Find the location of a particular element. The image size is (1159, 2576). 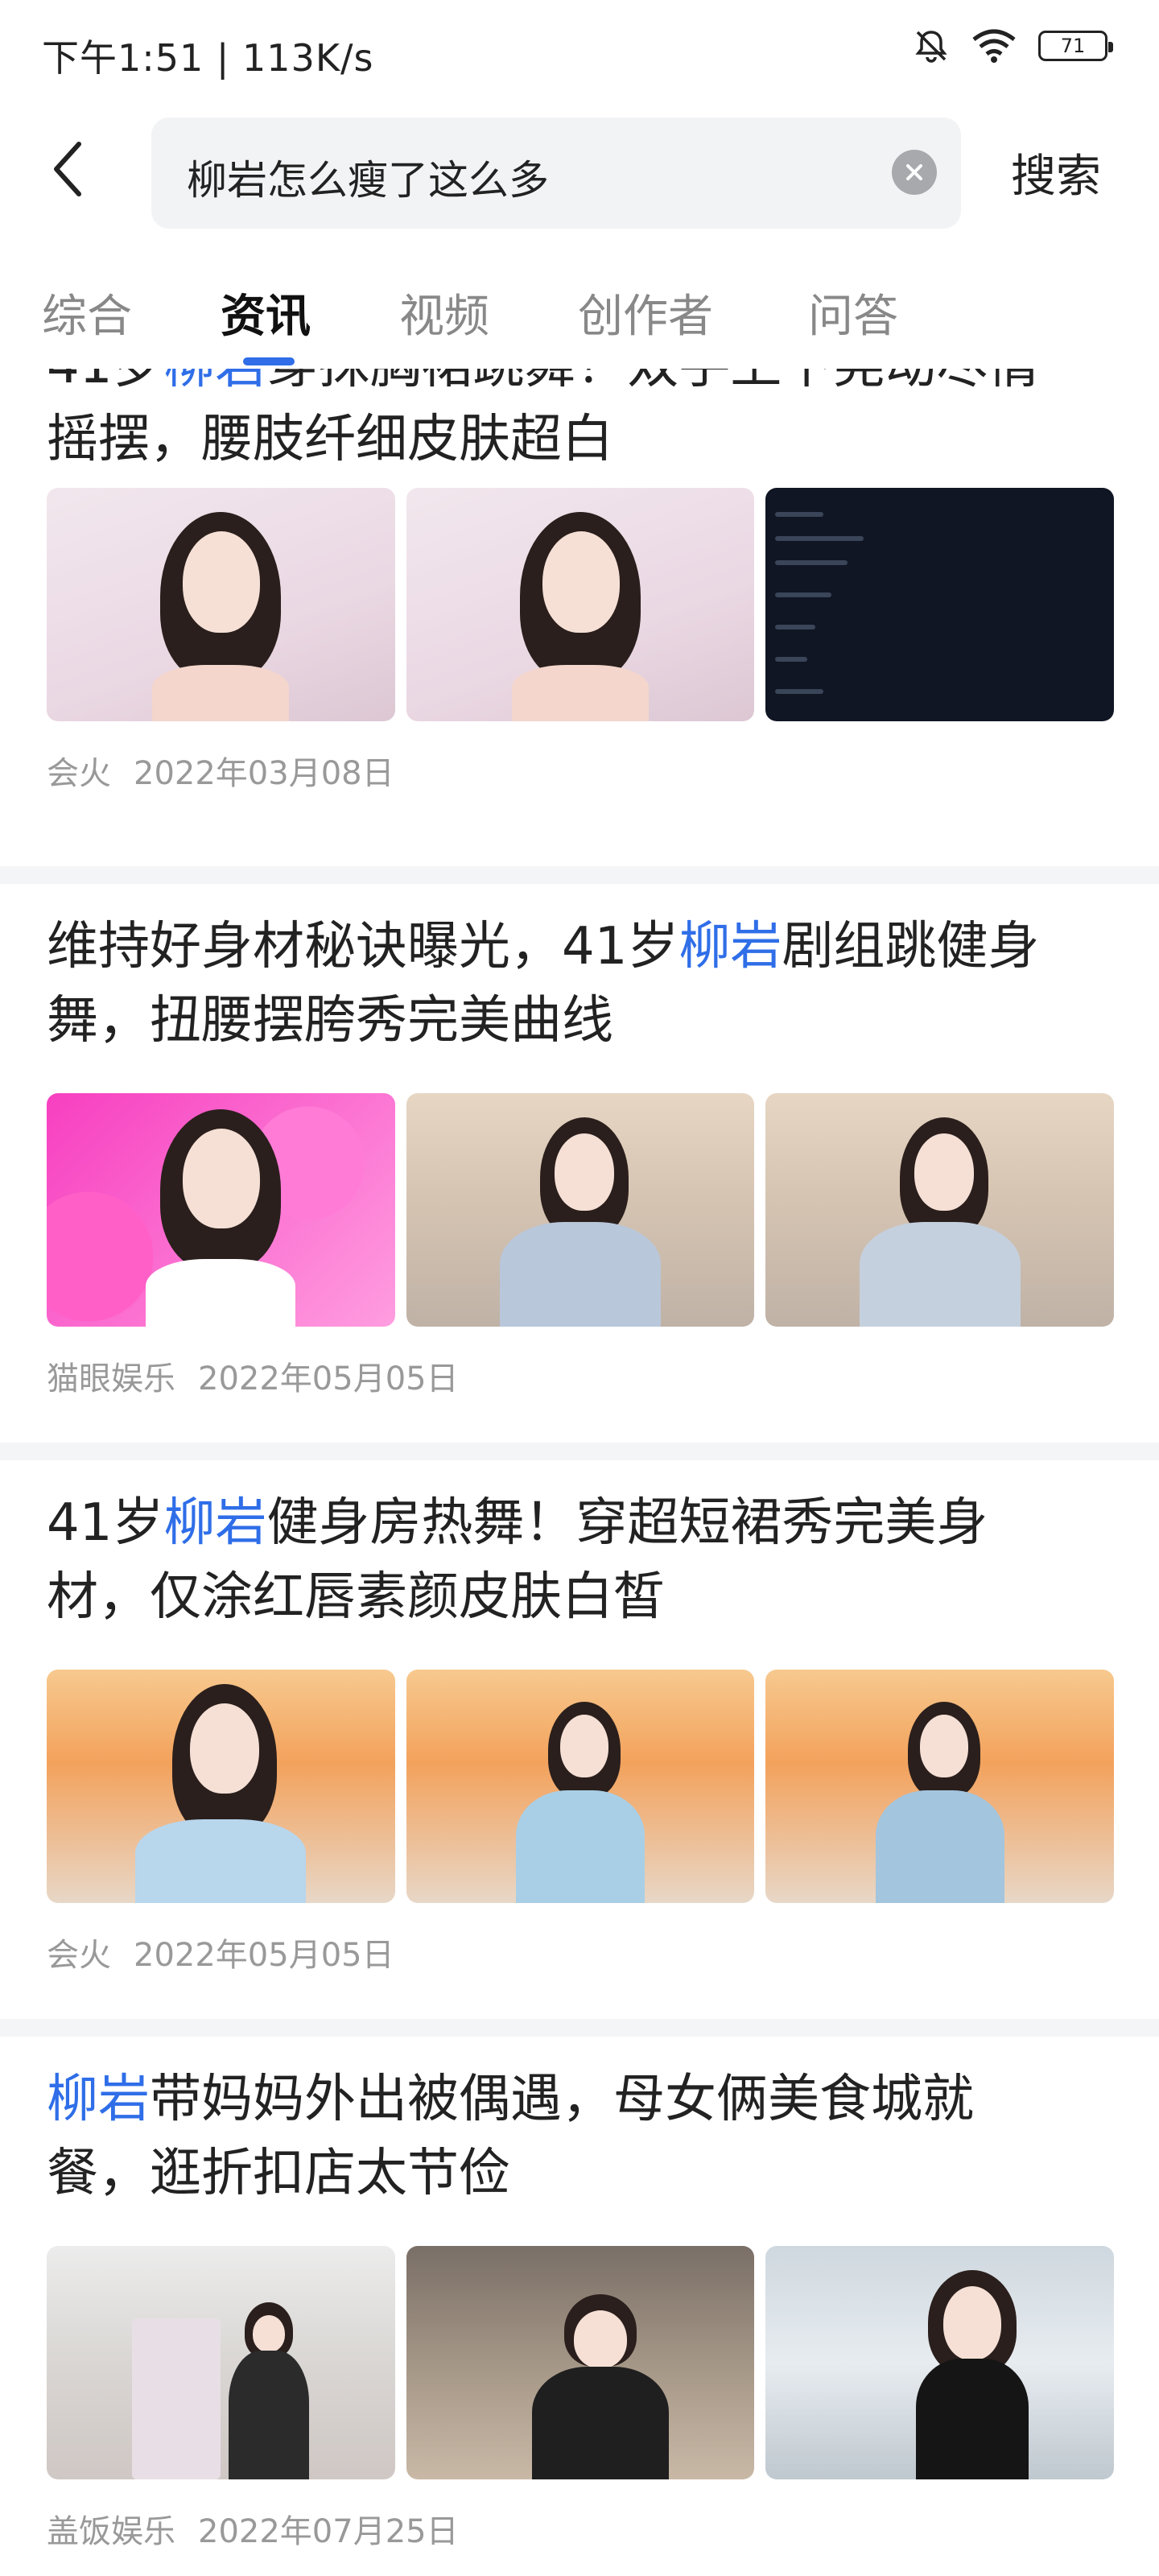

article-source: 猫眼娱乐 is located at coordinates (111, 1378).